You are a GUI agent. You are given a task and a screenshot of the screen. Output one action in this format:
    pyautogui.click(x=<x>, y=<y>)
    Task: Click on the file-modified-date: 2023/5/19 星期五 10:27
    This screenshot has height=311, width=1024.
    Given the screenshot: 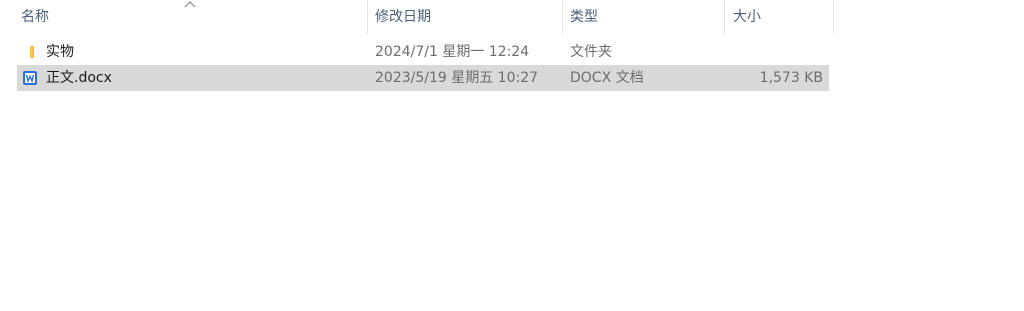 What is the action you would take?
    pyautogui.click(x=457, y=78)
    